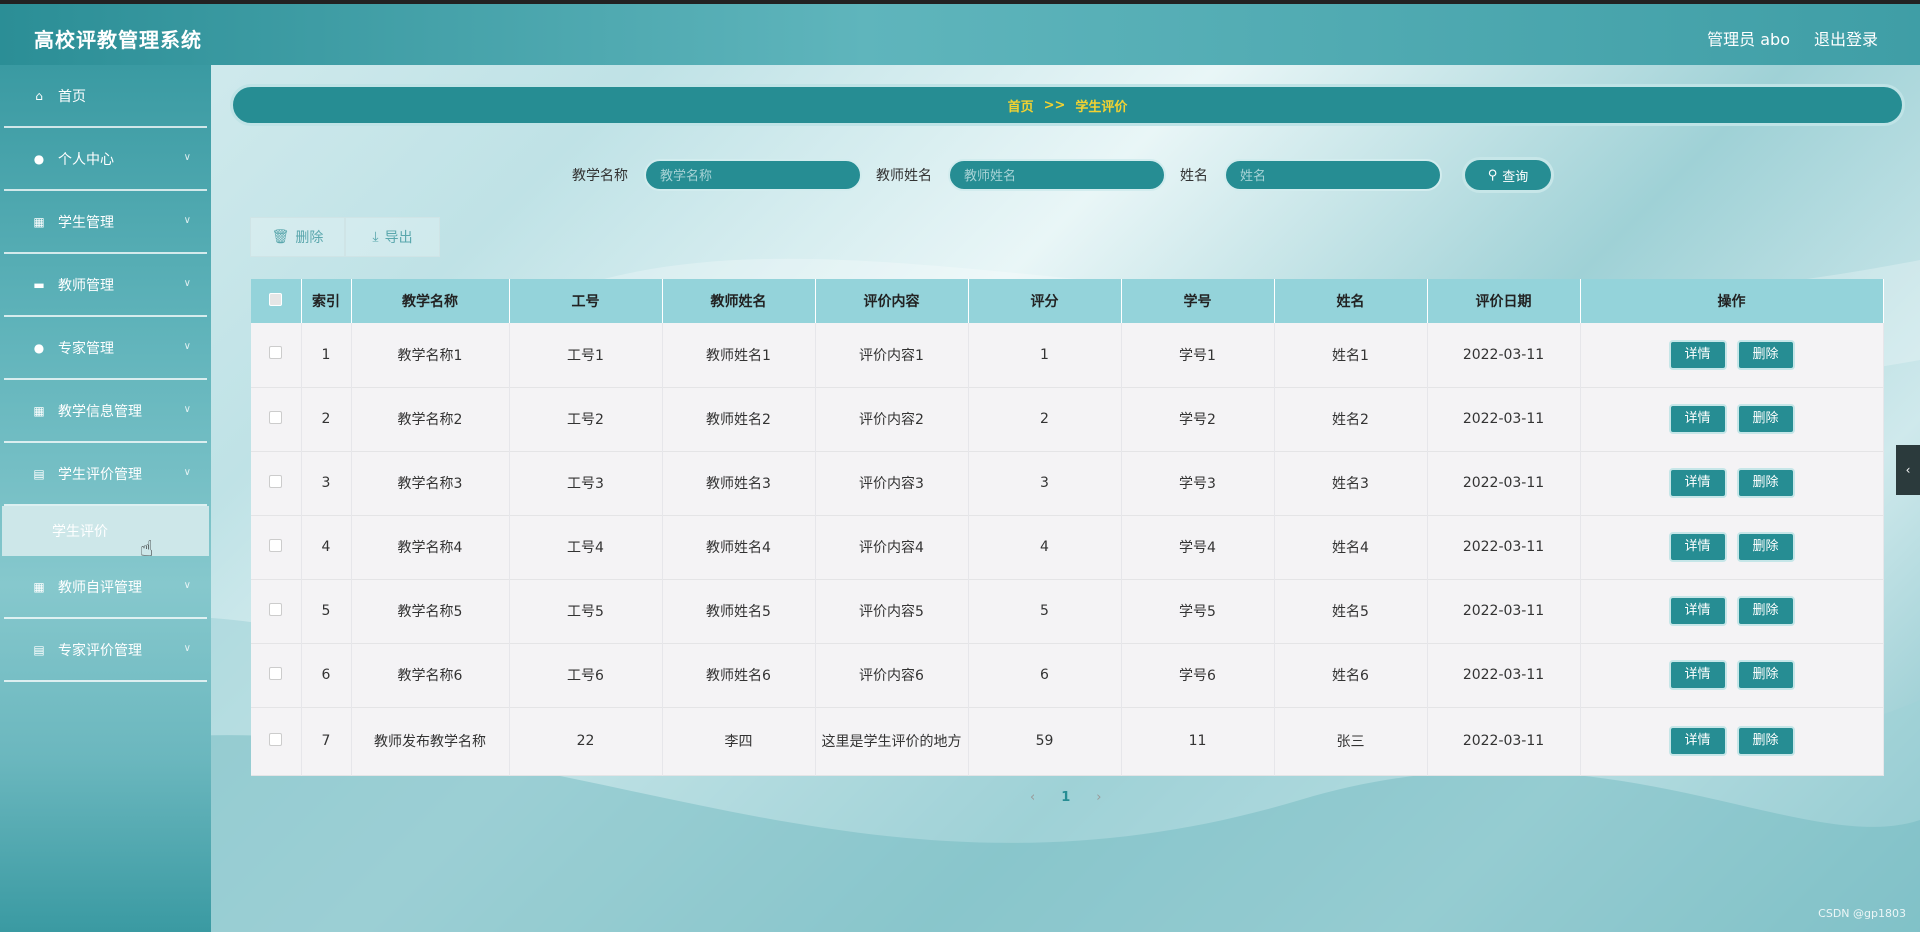 The image size is (1920, 932). What do you see at coordinates (105, 96) in the screenshot?
I see `sidebar-item-home: ⌂ 首页` at bounding box center [105, 96].